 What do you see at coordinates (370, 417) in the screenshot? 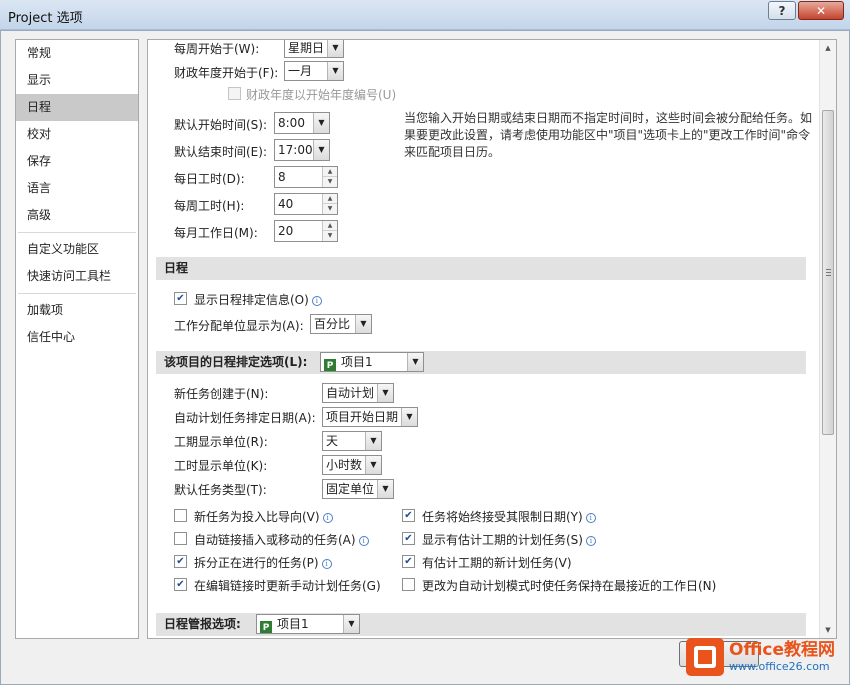
I see `auto-date-select: 项目开始日期 ▼` at bounding box center [370, 417].